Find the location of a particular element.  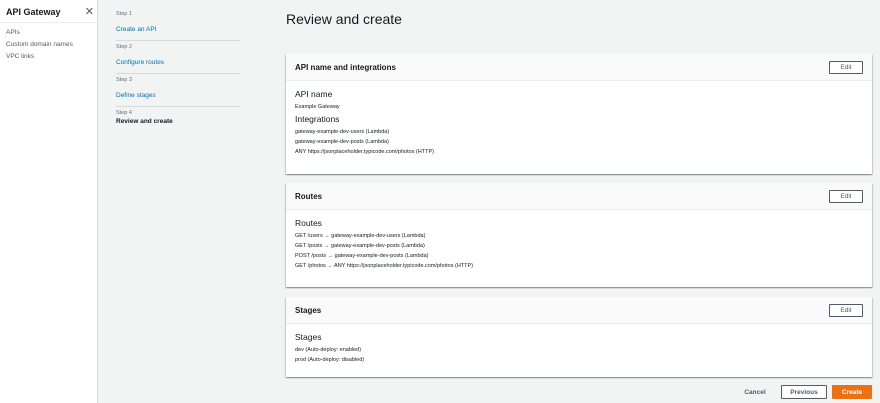

step-current-review-create: Review and create is located at coordinates (144, 121).